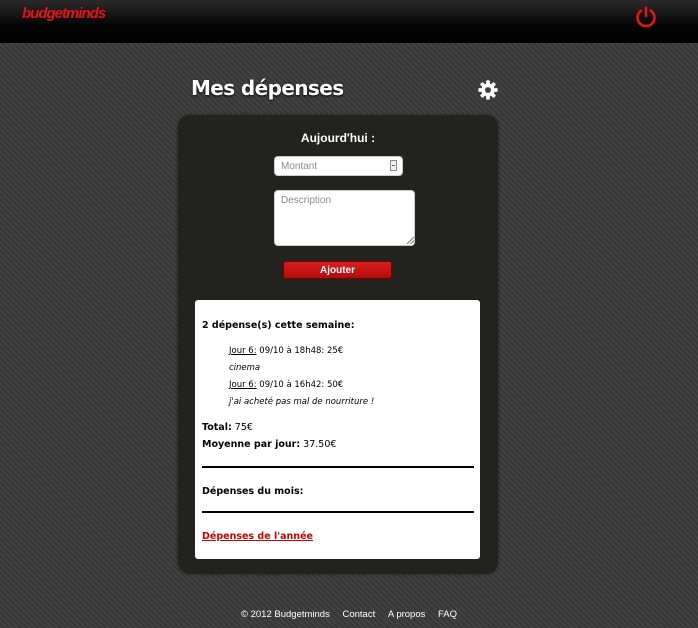 Image resolution: width=698 pixels, height=628 pixels. Describe the element at coordinates (410, 240) in the screenshot. I see `resize-grip-icon` at that location.